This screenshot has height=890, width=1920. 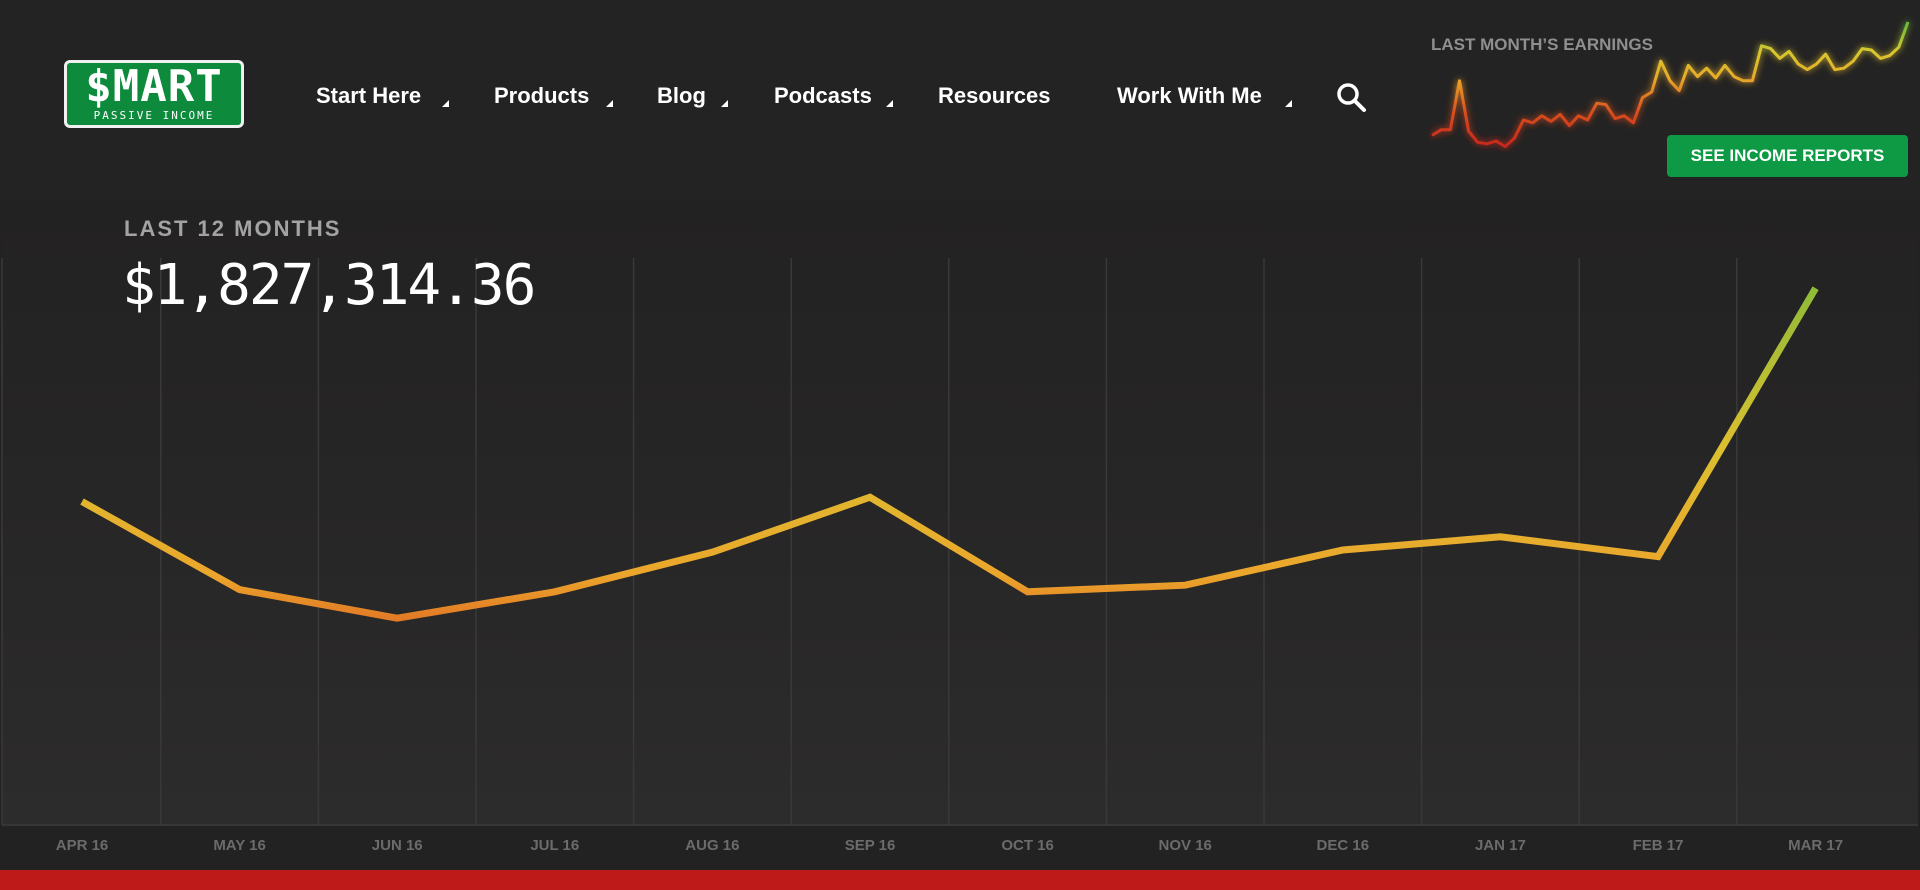 I want to click on nav-products: Products, so click(x=553, y=96).